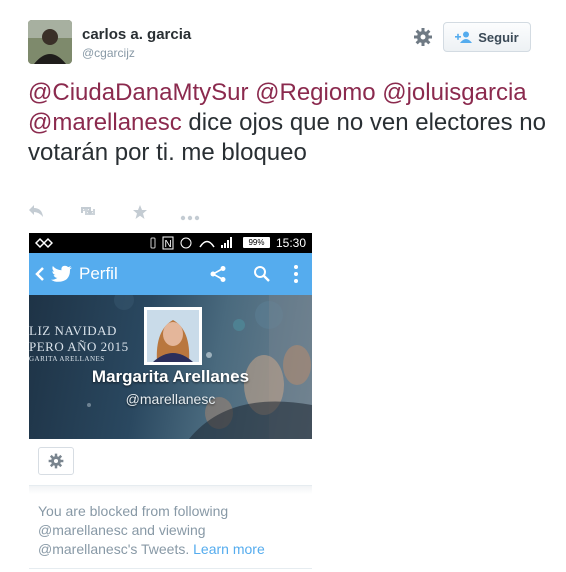 The width and height of the screenshot is (566, 572). Describe the element at coordinates (173, 336) in the screenshot. I see `profile-picture` at that location.